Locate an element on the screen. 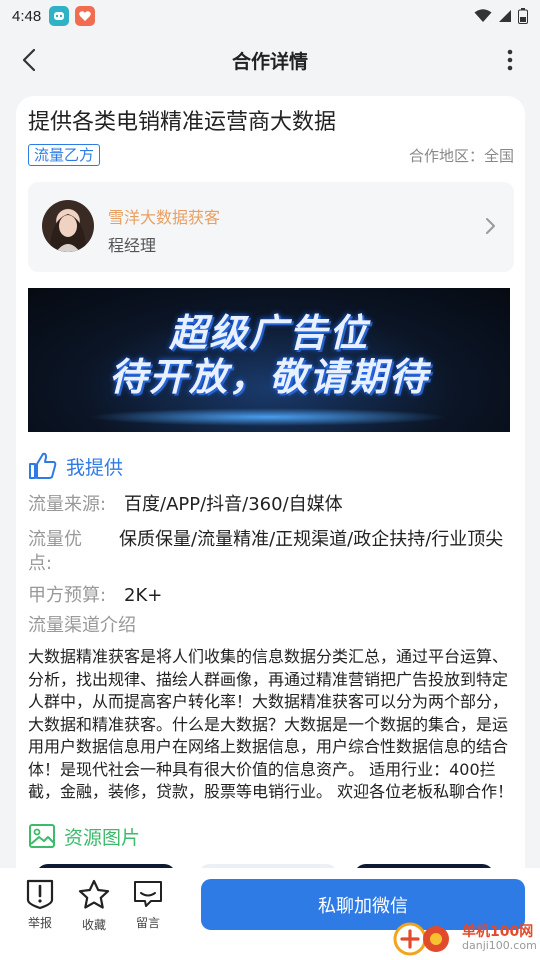  watermark-logo-icon is located at coordinates (421, 939).